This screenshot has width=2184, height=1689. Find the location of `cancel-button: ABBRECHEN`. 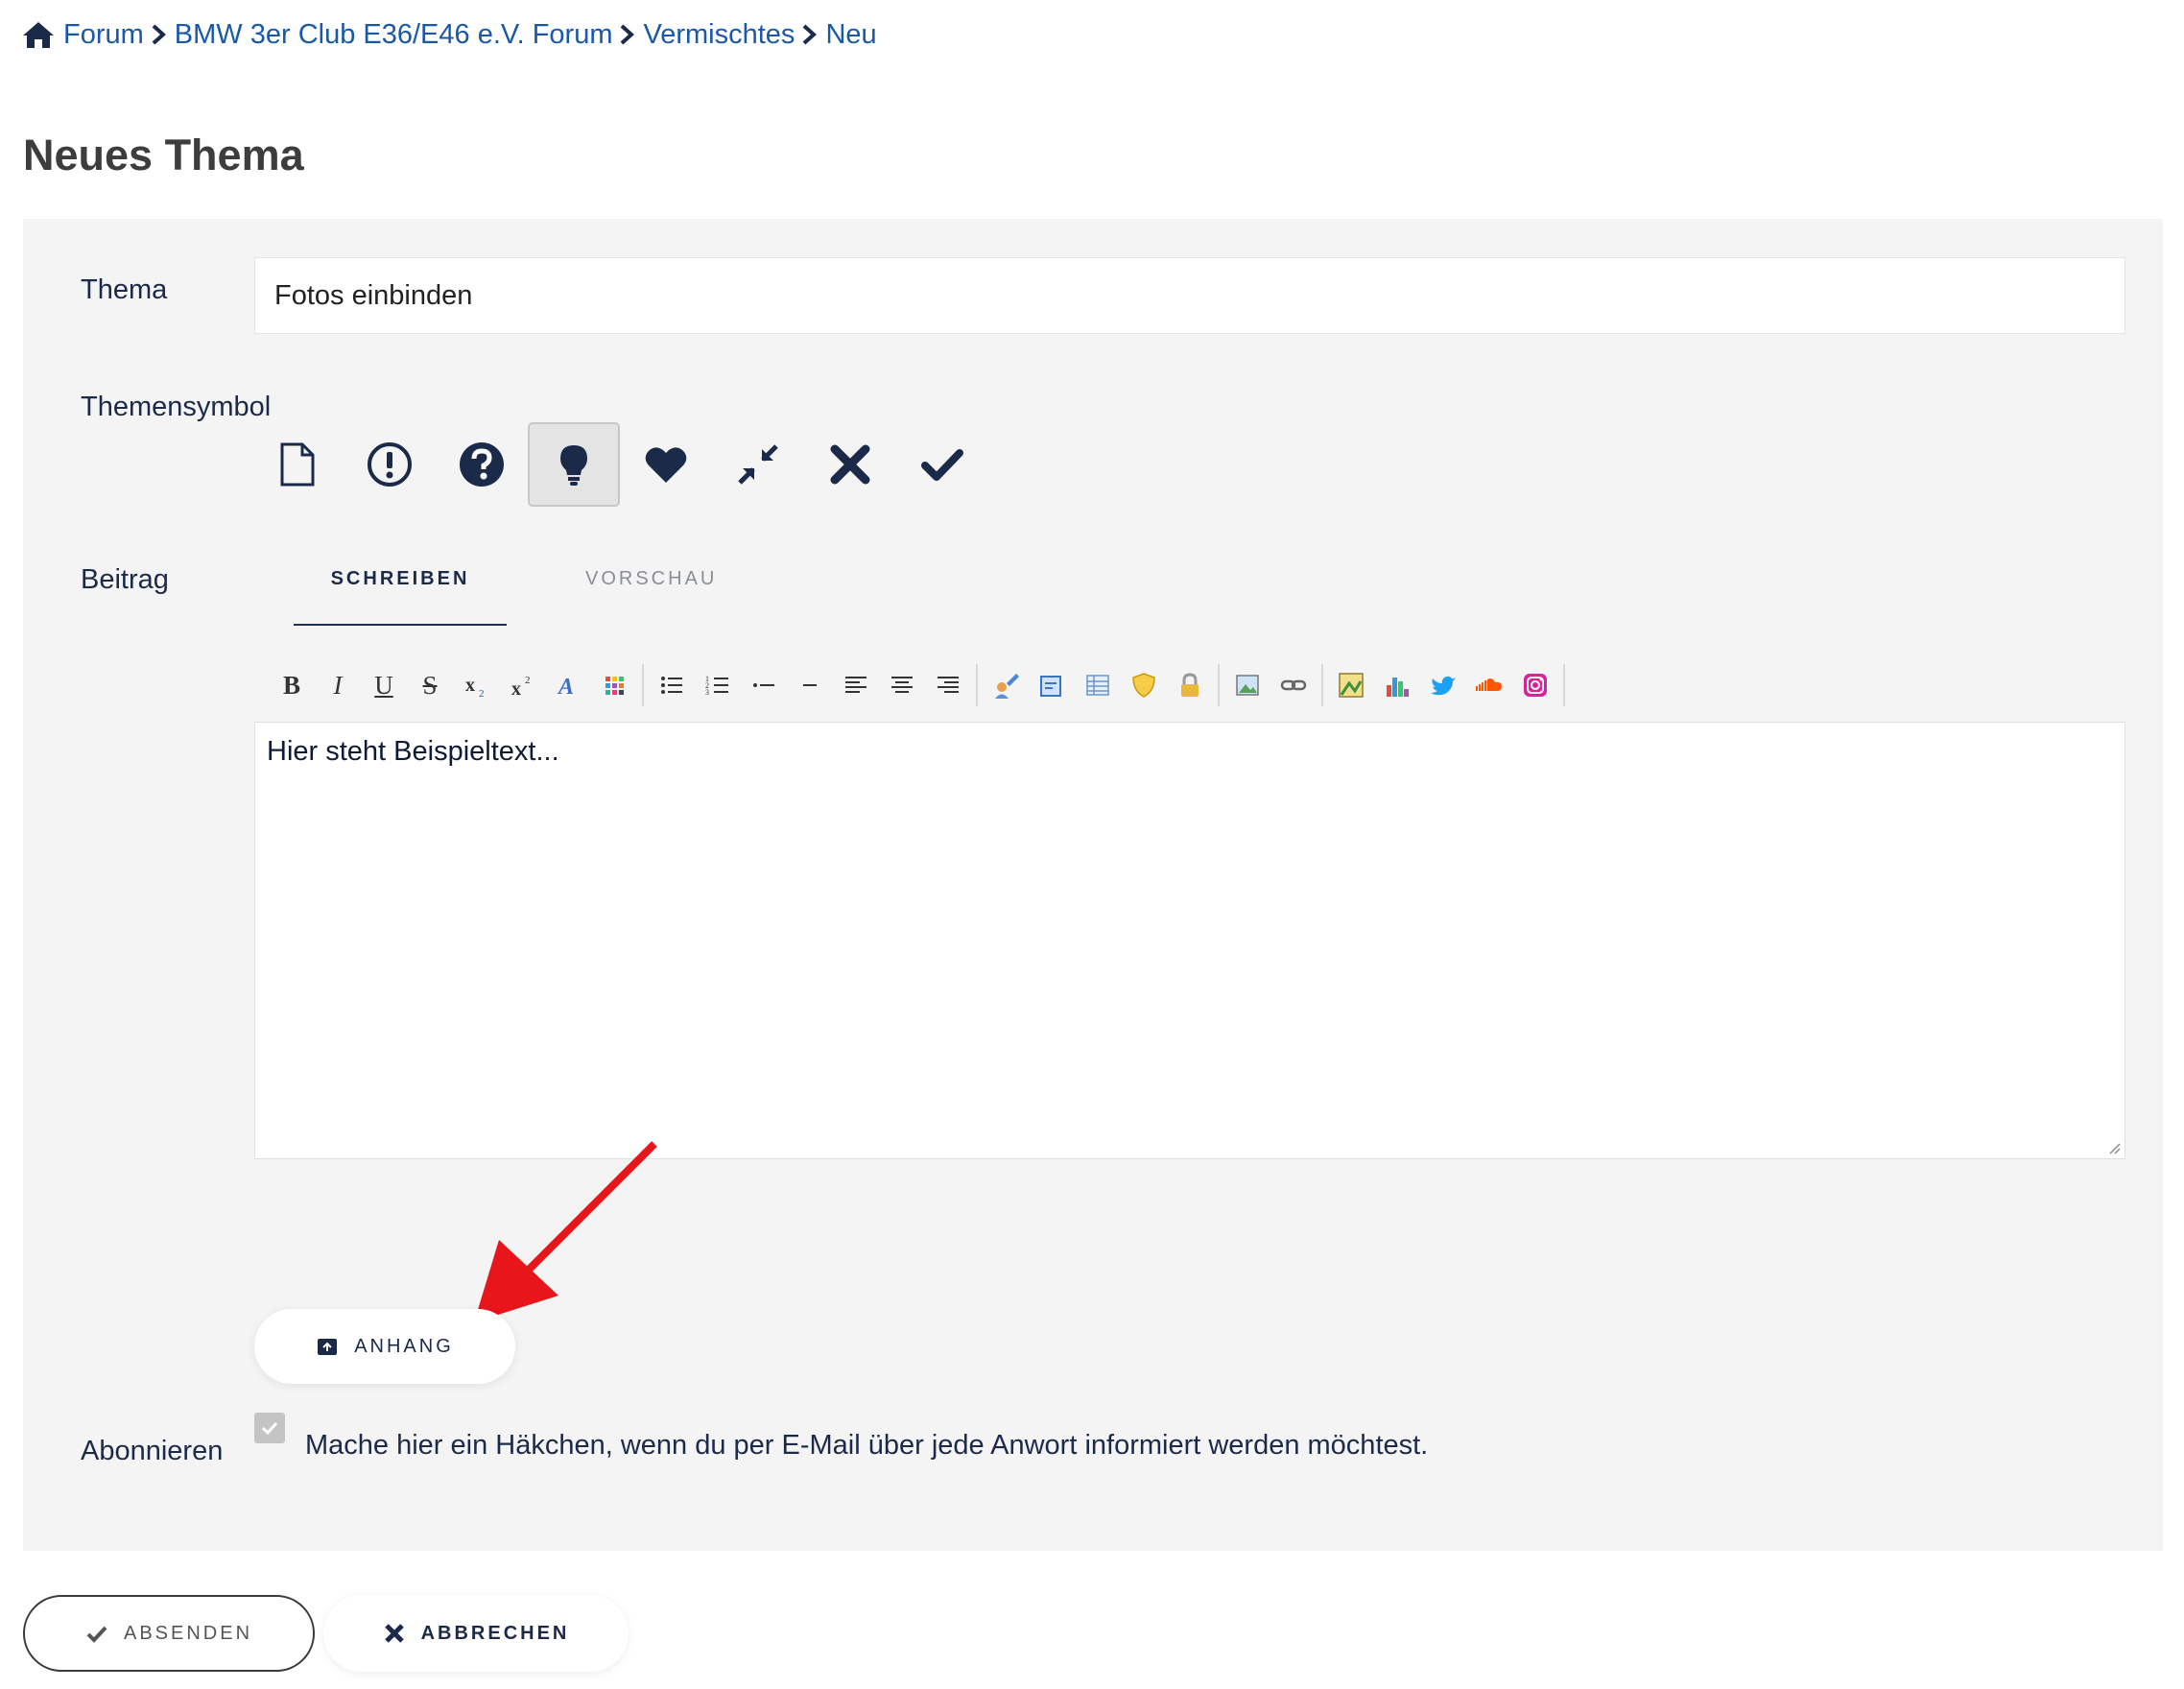

cancel-button: ABBRECHEN is located at coordinates (476, 1633).